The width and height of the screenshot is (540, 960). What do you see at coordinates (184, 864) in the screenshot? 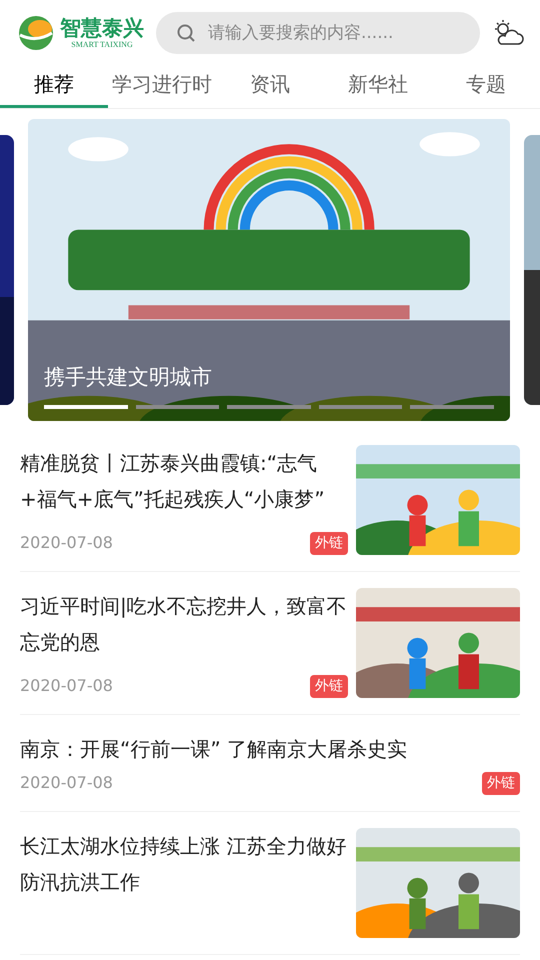
I see `article-title: 长江太湖水位持续上涨 江苏全力做好防汛抗洪工作` at bounding box center [184, 864].